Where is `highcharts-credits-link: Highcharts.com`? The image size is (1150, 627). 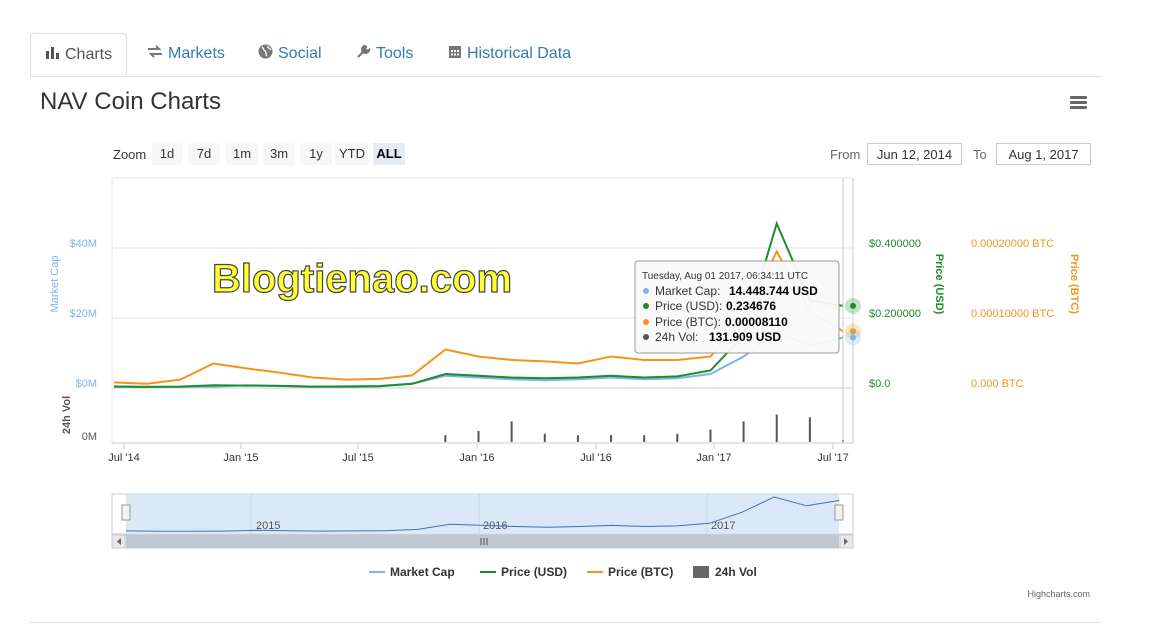
highcharts-credits-link: Highcharts.com is located at coordinates (1058, 594).